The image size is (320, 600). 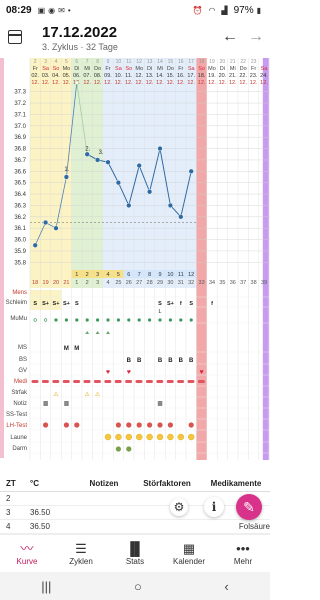 What do you see at coordinates (214, 507) in the screenshot?
I see `info-button: i` at bounding box center [214, 507].